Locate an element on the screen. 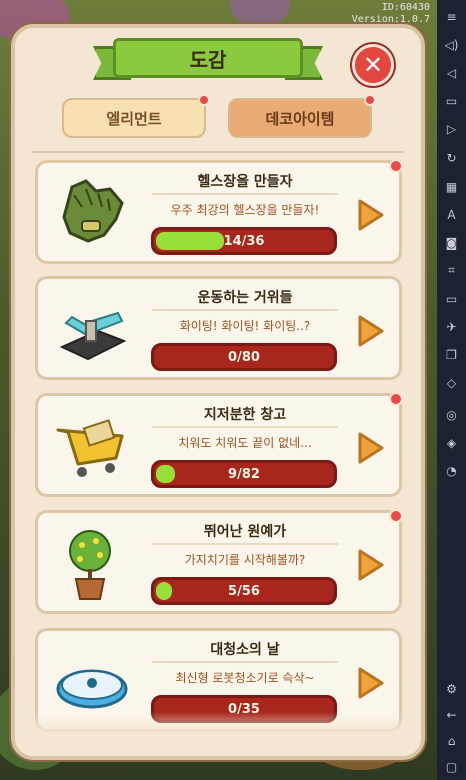  tab-label: 데코아이템 is located at coordinates (300, 118).